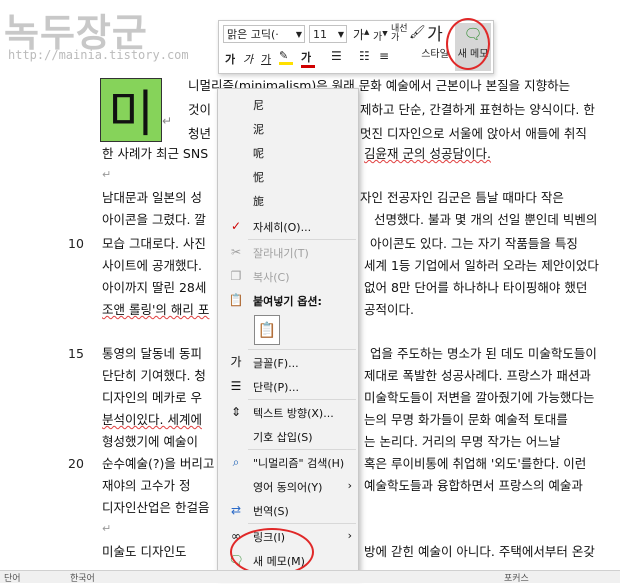  Describe the element at coordinates (82, 577) in the screenshot. I see `status-language: 한국어` at that location.